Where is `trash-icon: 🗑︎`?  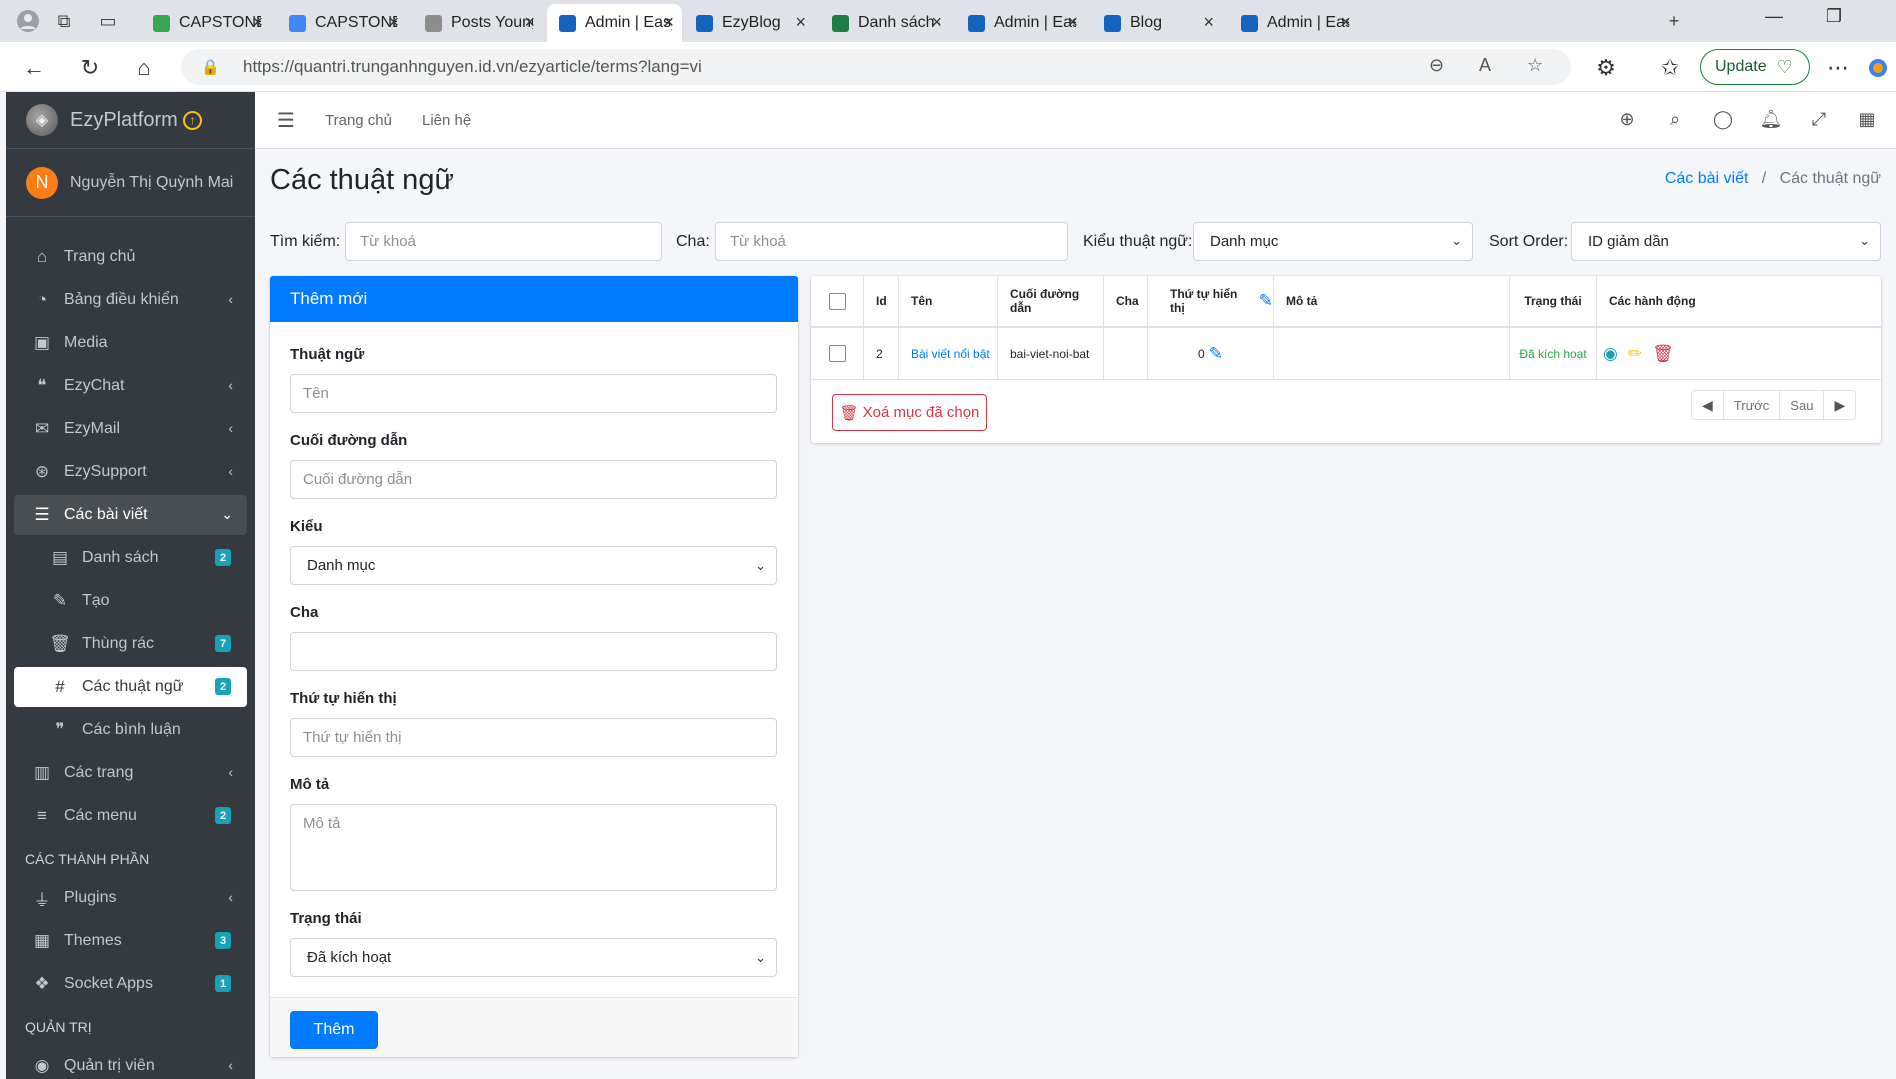
trash-icon: 🗑︎ is located at coordinates (1663, 354).